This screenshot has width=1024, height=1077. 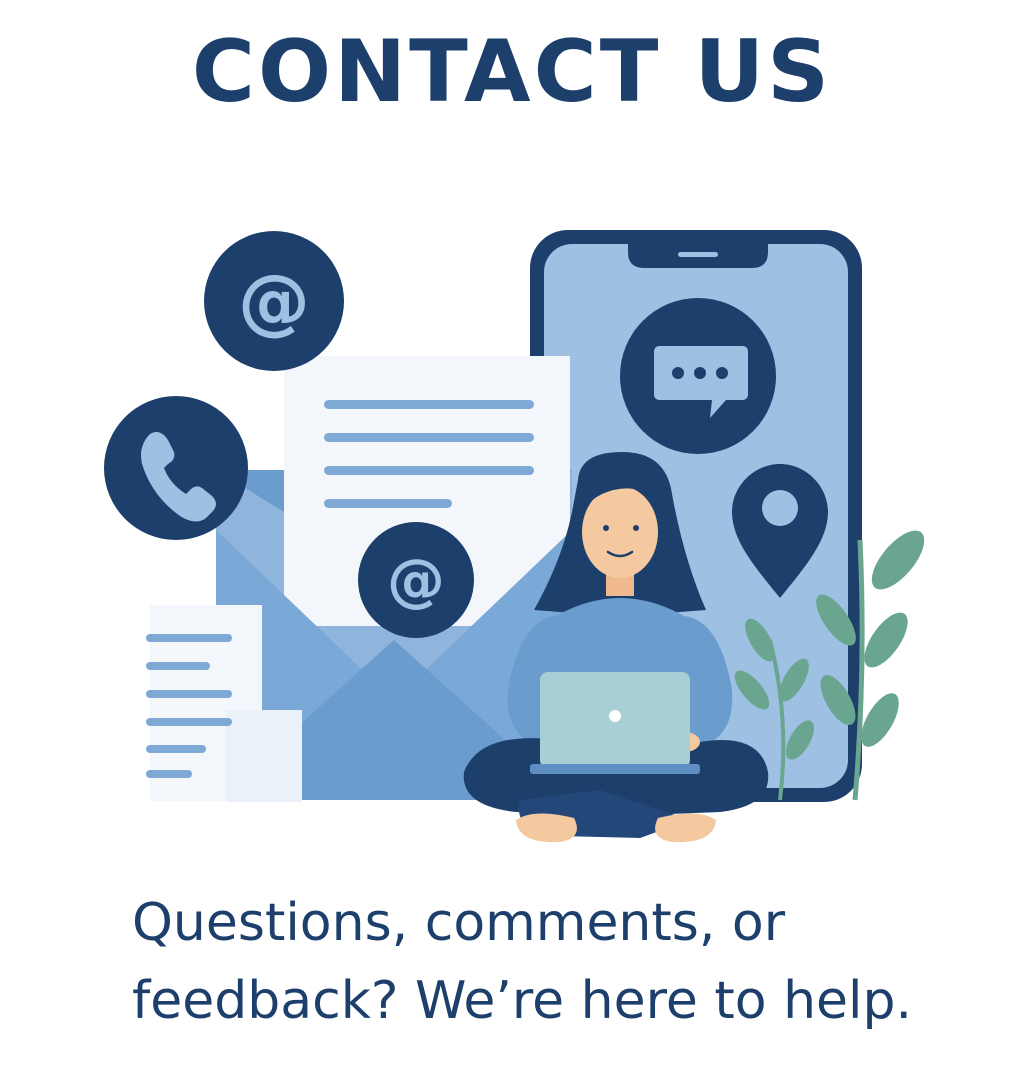 I want to click on phone-icon, so click(x=176, y=468).